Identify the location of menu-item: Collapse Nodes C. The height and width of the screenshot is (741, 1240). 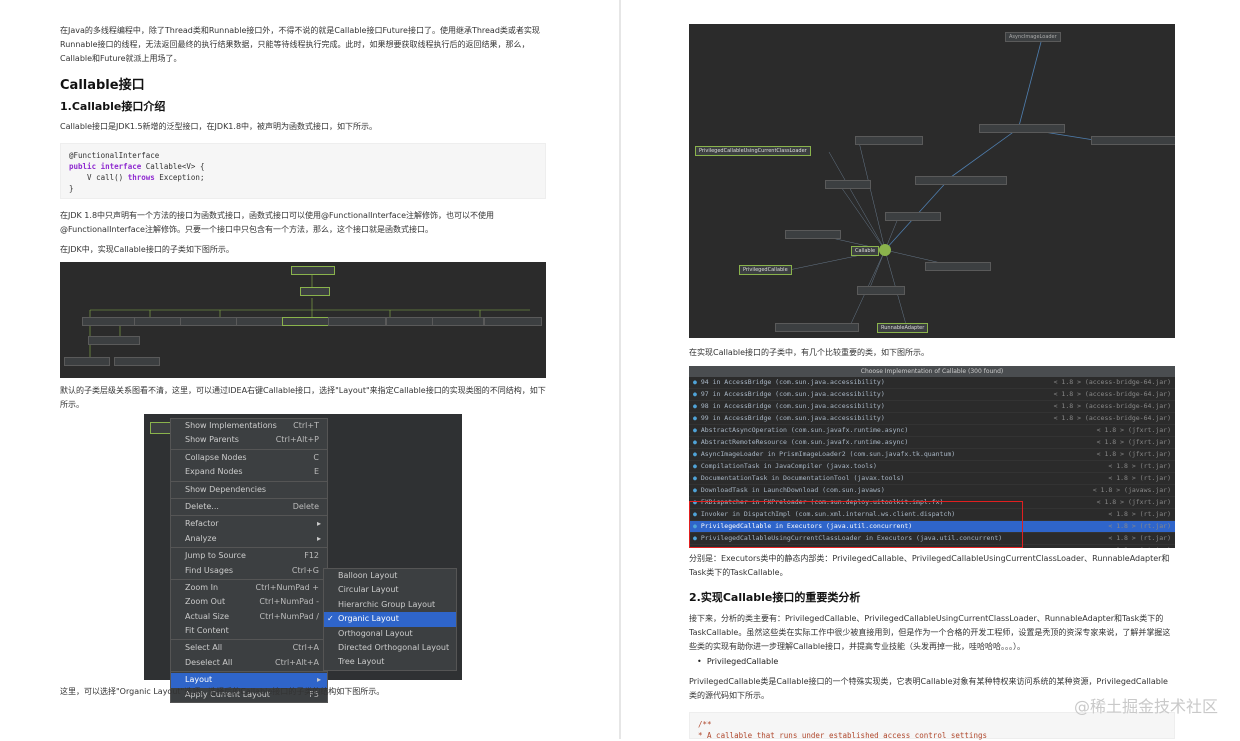
(249, 458).